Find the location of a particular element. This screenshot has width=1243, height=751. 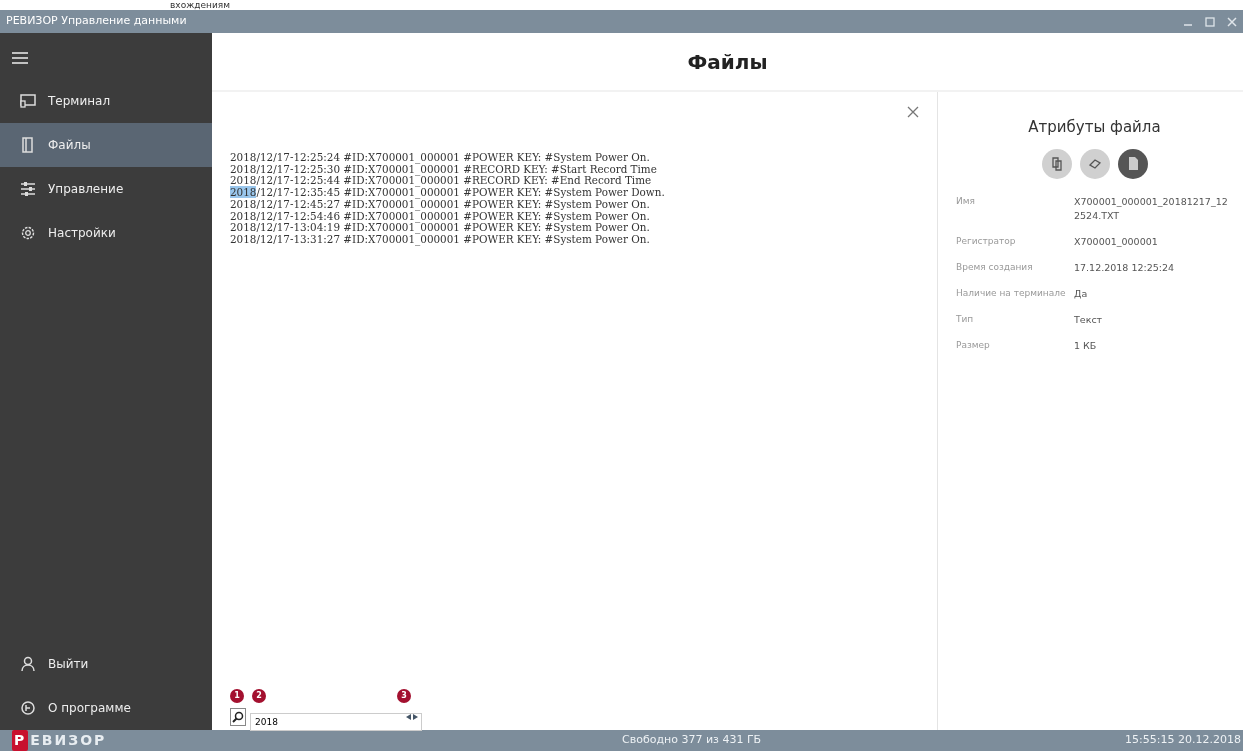

attribute-value: 17.12.2018 12:25:24 is located at coordinates (1124, 267).